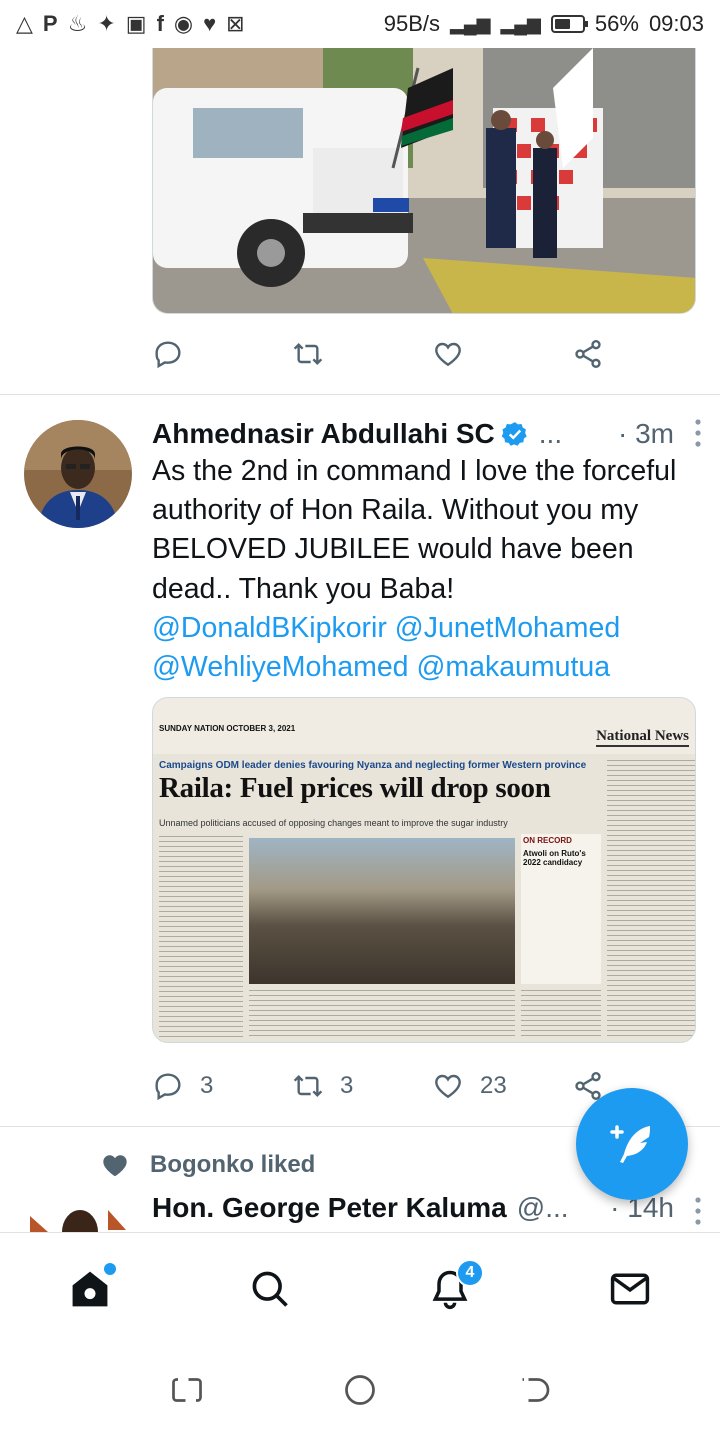 The height and width of the screenshot is (1440, 720). What do you see at coordinates (110, 1268) in the screenshot?
I see `new-content-dot` at bounding box center [110, 1268].